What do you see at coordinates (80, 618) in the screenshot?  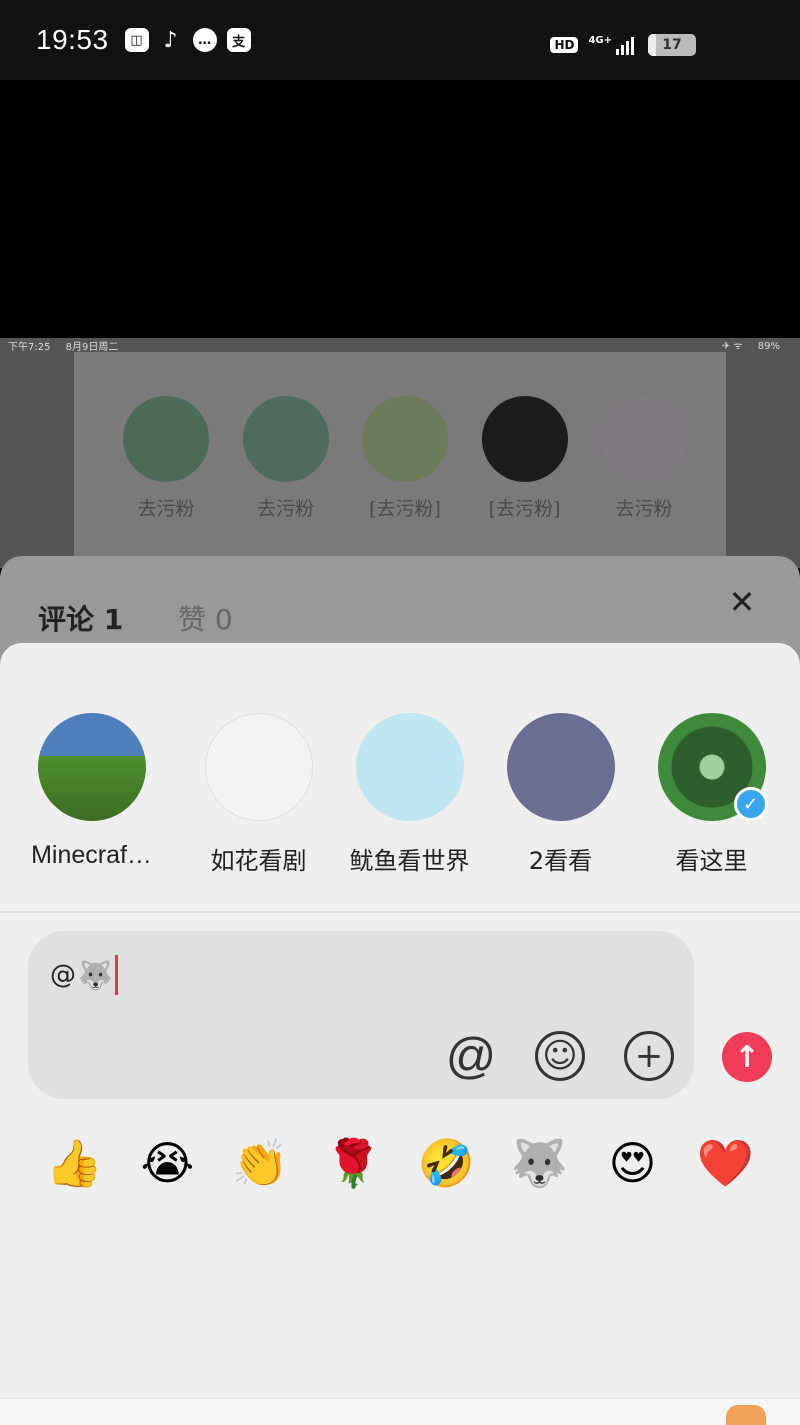 I see `tab-comments: 评论 1` at bounding box center [80, 618].